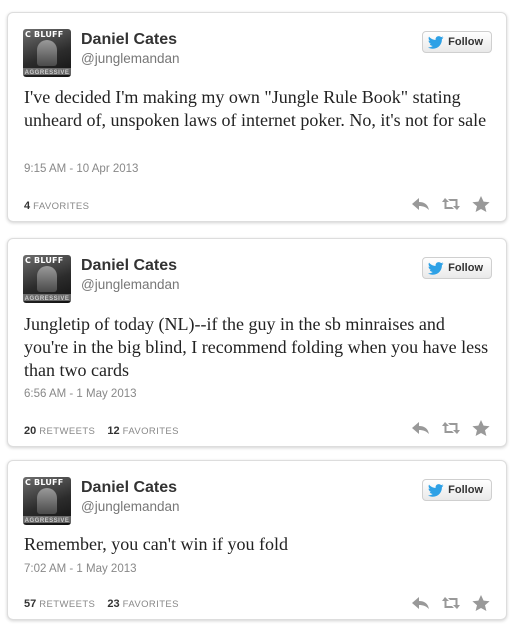 This screenshot has height=629, width=515. I want to click on tweet-timestamp: 9:15 AM - 10 Apr 2013, so click(81, 169).